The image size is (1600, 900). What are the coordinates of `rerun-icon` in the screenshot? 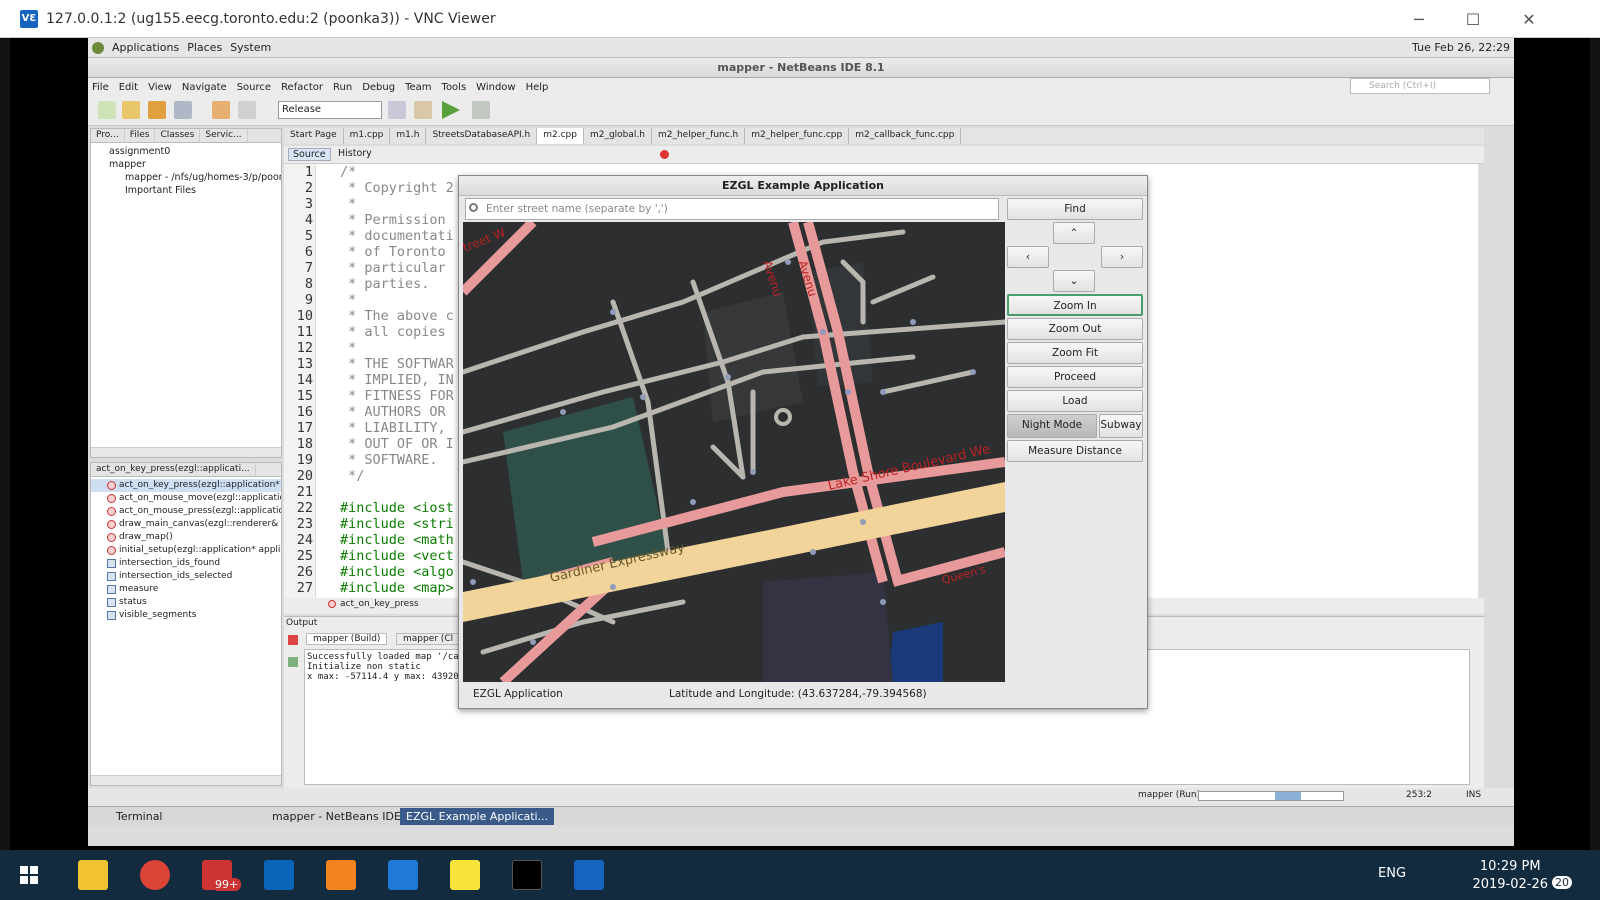 It's located at (293, 662).